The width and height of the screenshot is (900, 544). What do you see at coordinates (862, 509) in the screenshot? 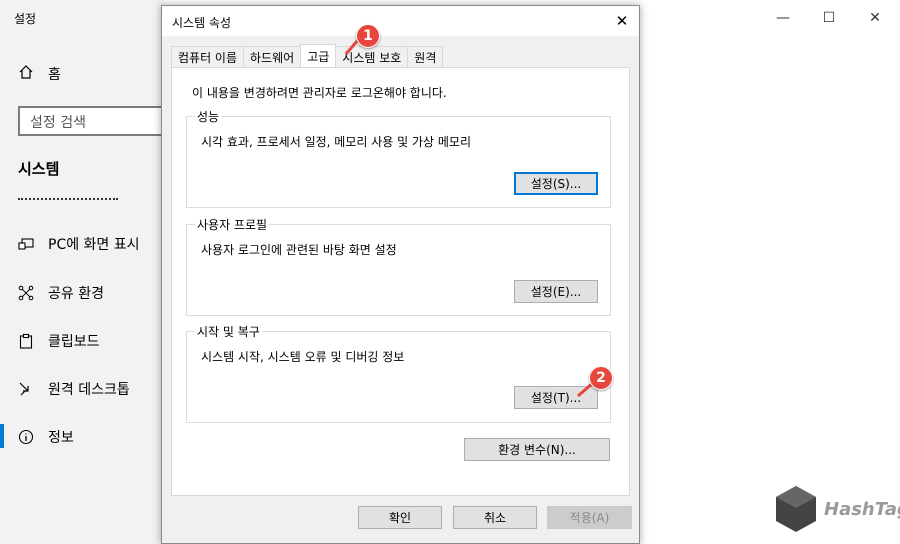
I see `watermark-text: HashTag` at bounding box center [862, 509].